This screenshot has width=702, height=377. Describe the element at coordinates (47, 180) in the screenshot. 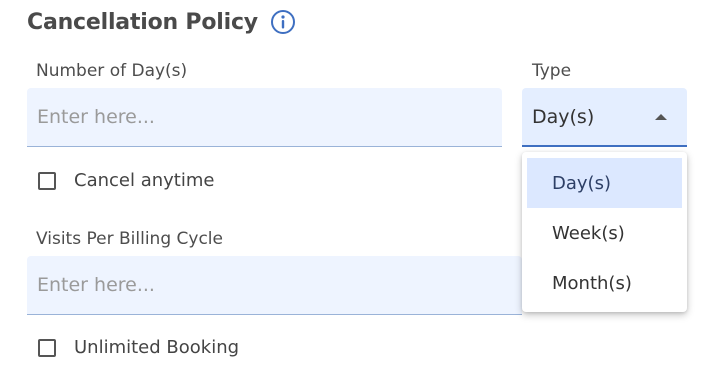

I see `cancel-anytime-checkbox` at that location.